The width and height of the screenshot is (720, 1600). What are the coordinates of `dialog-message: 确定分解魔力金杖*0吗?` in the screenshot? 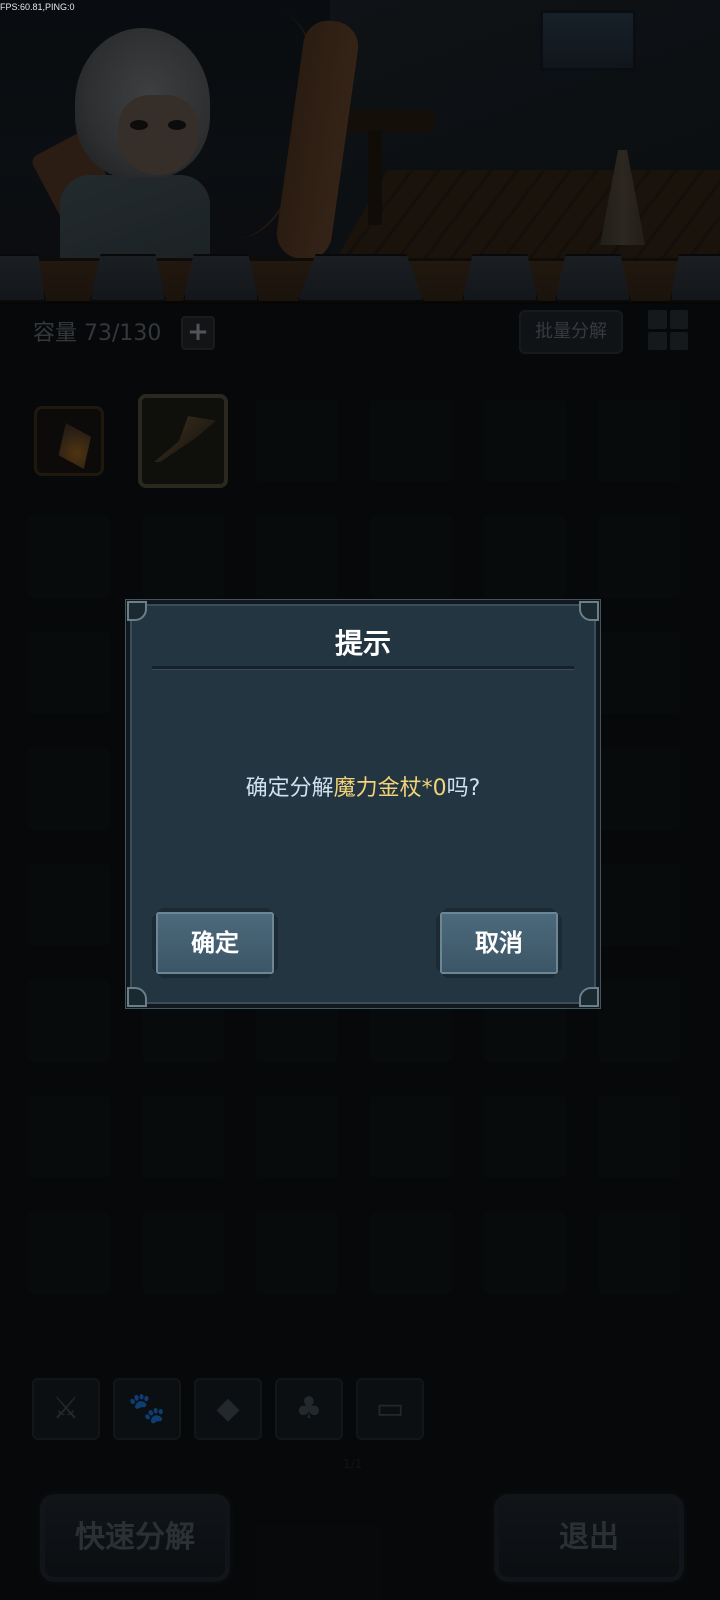 It's located at (363, 786).